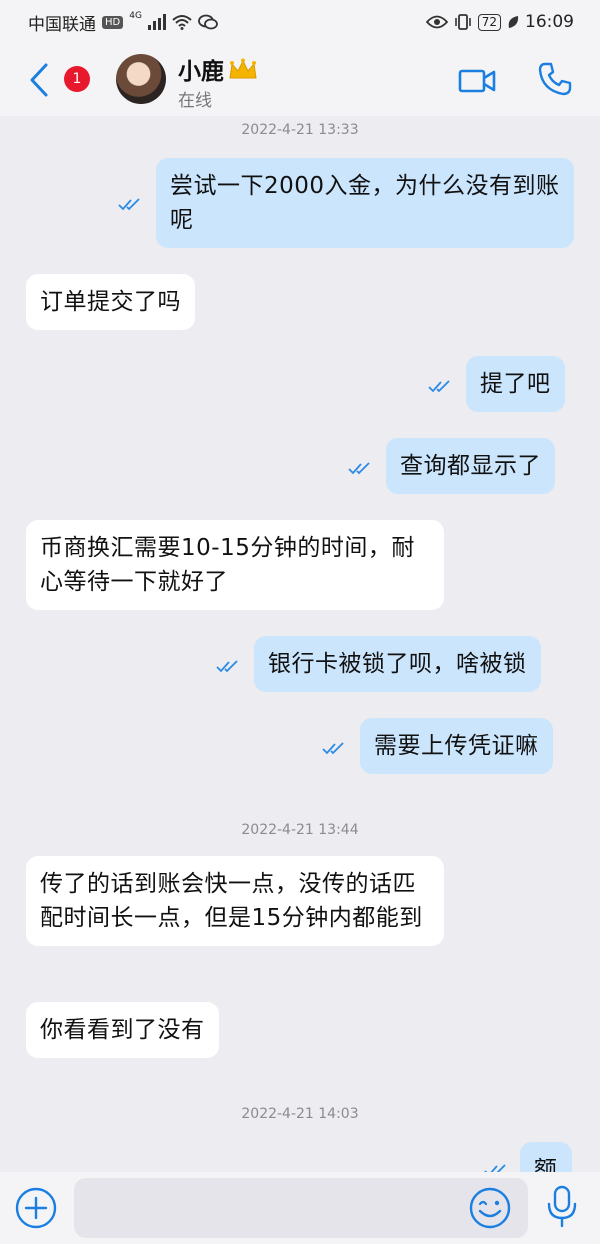 The image size is (600, 1244). What do you see at coordinates (156, 22) in the screenshot?
I see `signal-icon` at bounding box center [156, 22].